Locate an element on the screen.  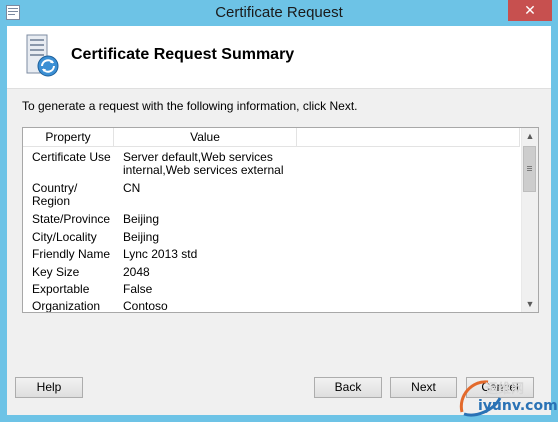
value-cell: False is located at coordinates (138, 289).